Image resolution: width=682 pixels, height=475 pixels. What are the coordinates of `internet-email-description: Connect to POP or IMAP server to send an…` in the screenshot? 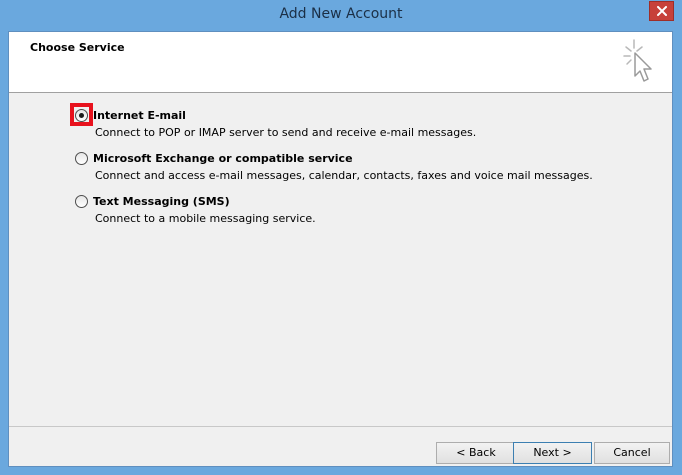 It's located at (286, 132).